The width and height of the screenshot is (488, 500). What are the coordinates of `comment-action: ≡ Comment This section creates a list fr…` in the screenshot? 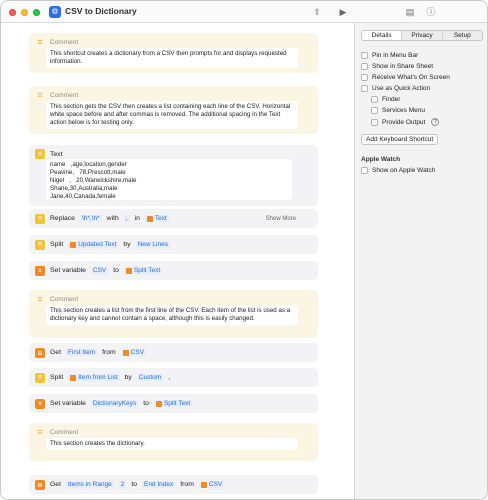 It's located at (173, 314).